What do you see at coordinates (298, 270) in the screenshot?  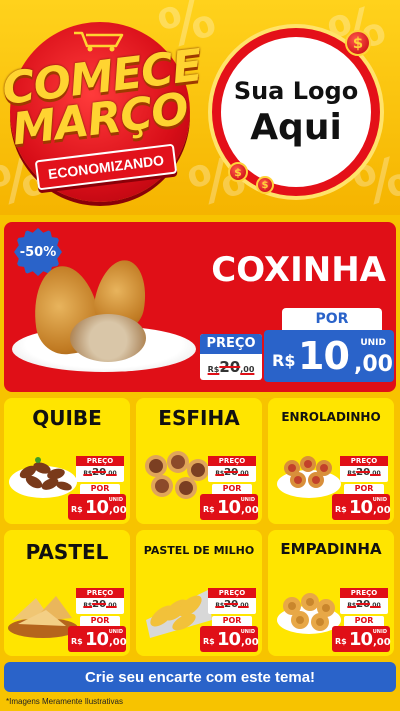 I see `featured-product-name: COXINHA` at bounding box center [298, 270].